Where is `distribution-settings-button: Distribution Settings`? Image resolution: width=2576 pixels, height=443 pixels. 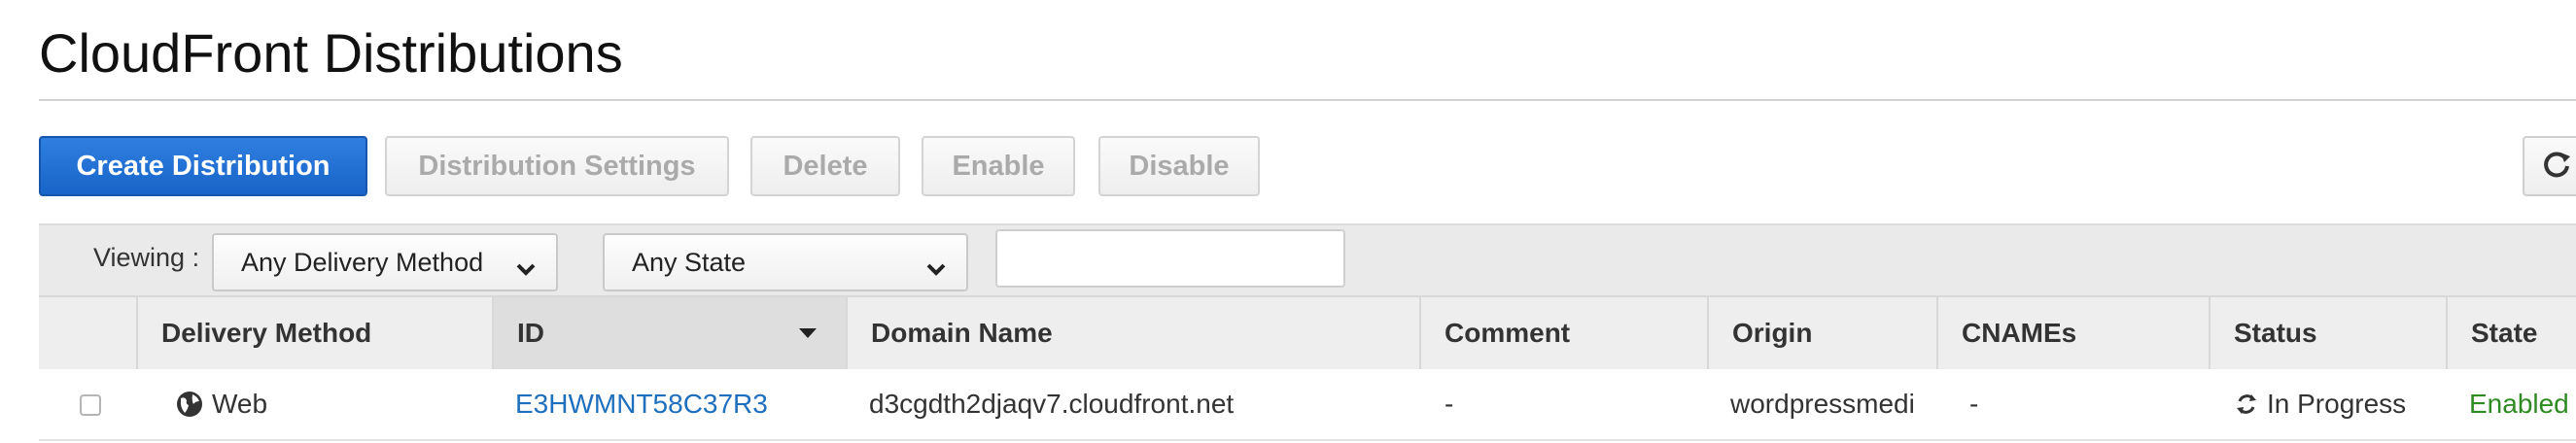 distribution-settings-button: Distribution Settings is located at coordinates (557, 166).